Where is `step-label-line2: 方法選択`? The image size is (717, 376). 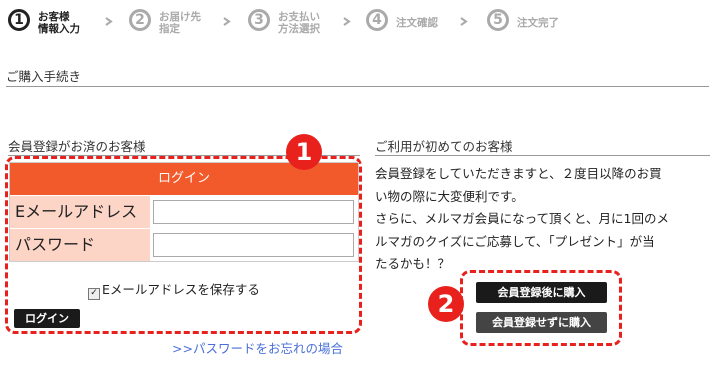 step-label-line2: 方法選択 is located at coordinates (299, 29).